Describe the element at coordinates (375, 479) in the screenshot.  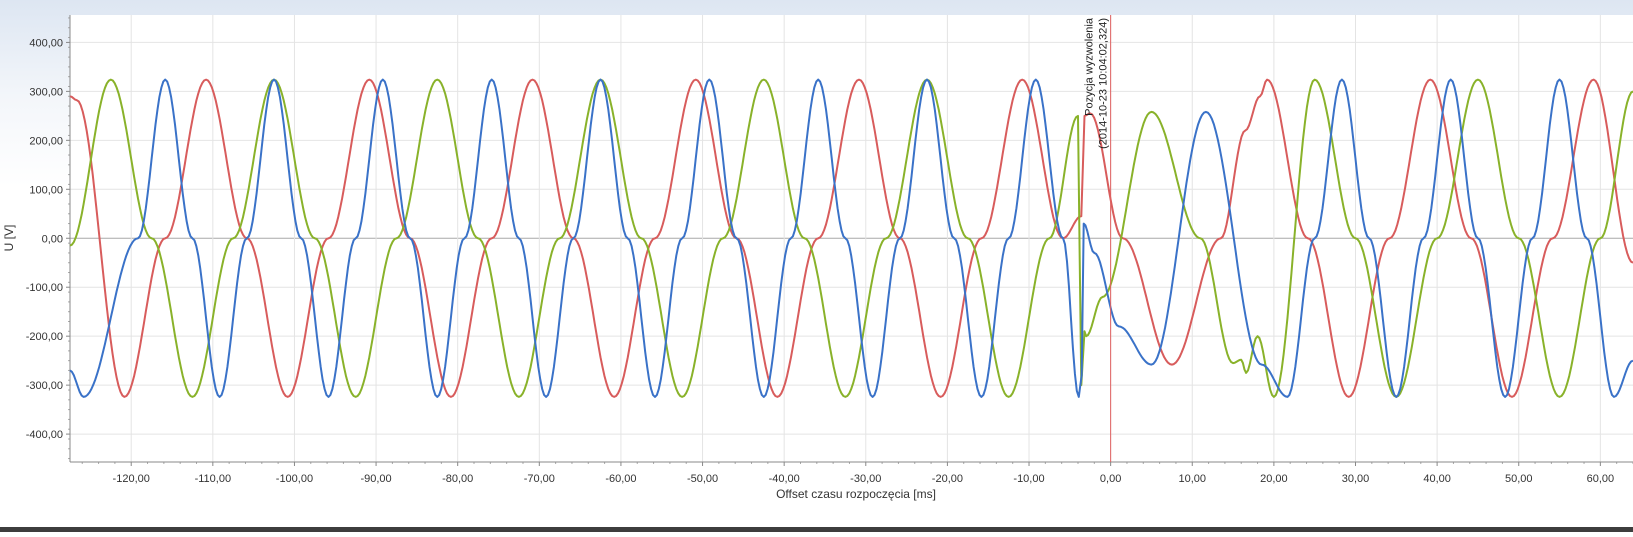
I see `x-tick-label: -90,00` at that location.